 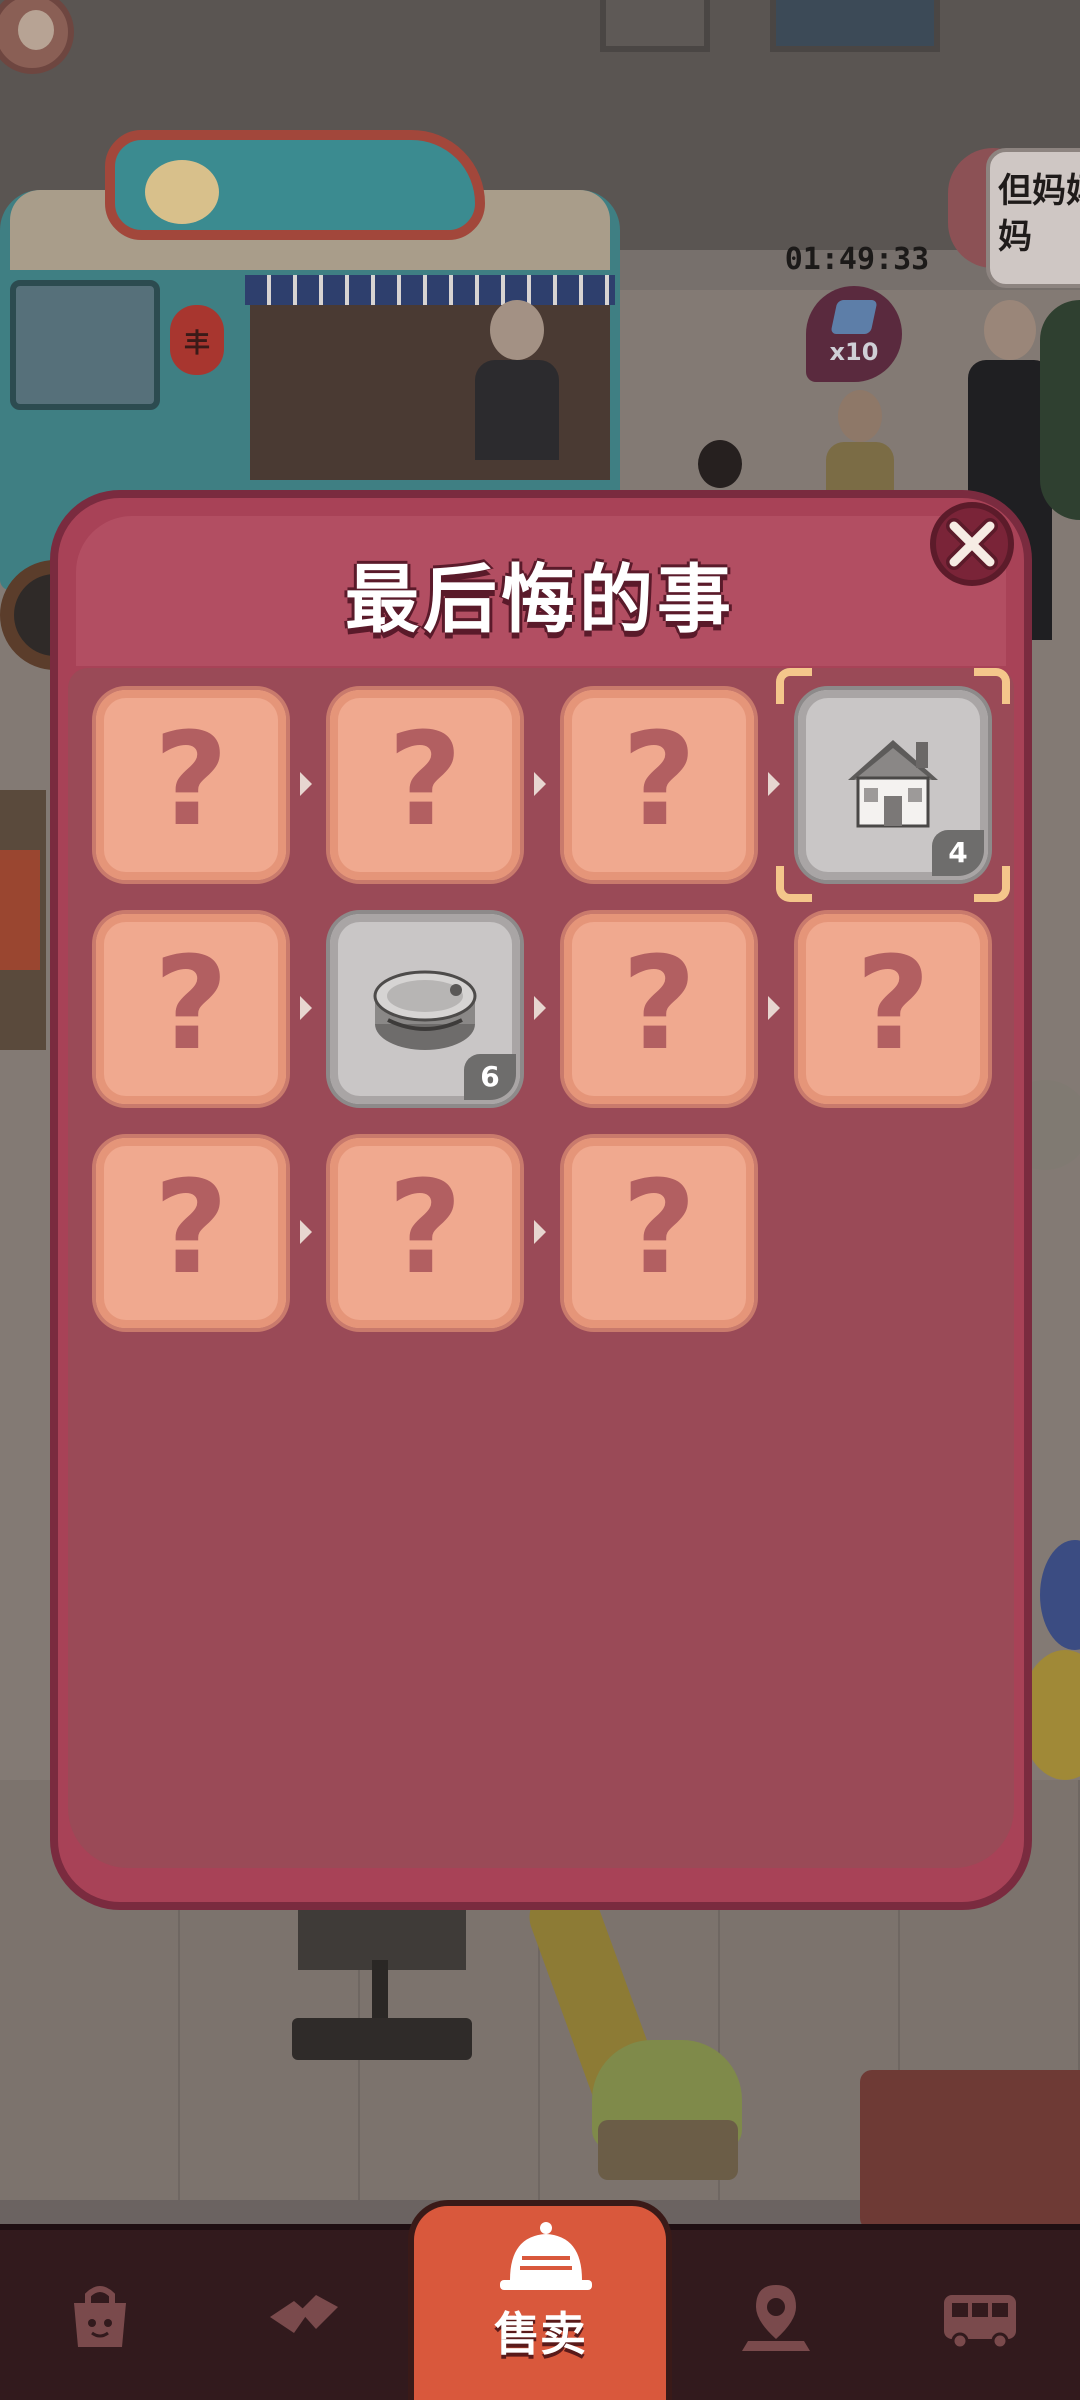 What do you see at coordinates (543, 1250) in the screenshot?
I see `collection-row: ? ? ?` at bounding box center [543, 1250].